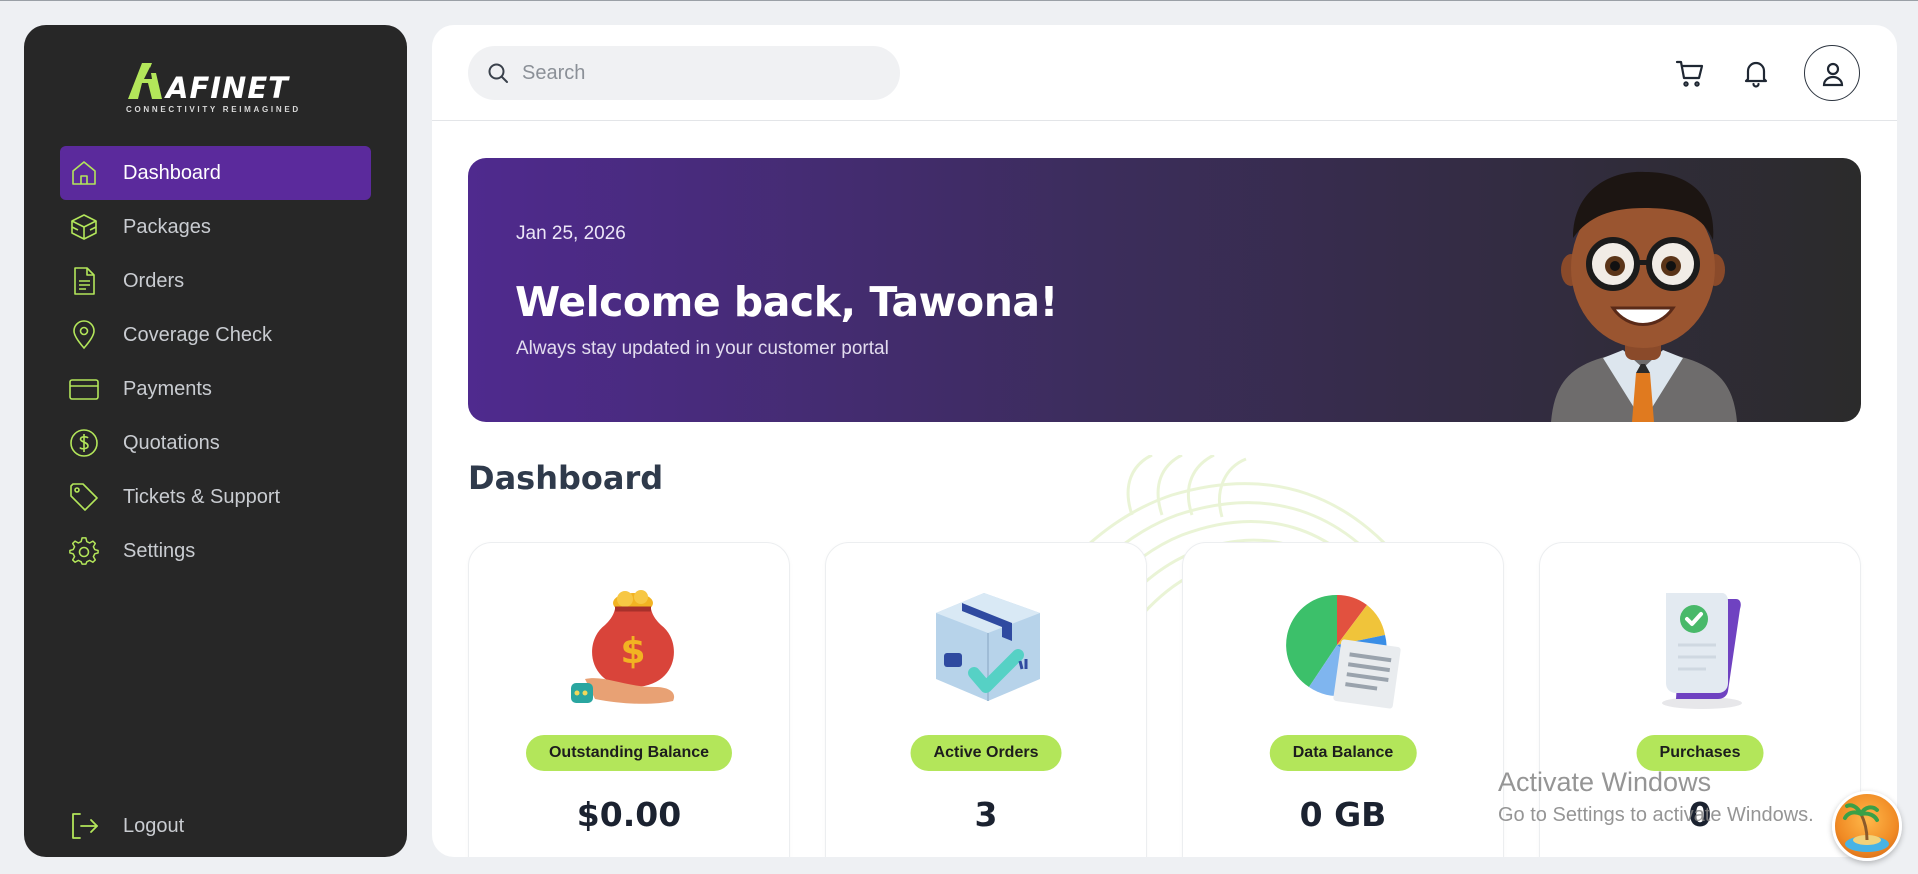 This screenshot has width=1918, height=874. Describe the element at coordinates (1656, 815) in the screenshot. I see `activate-windows-subtitle: Go to Settings to activate Windows.` at that location.